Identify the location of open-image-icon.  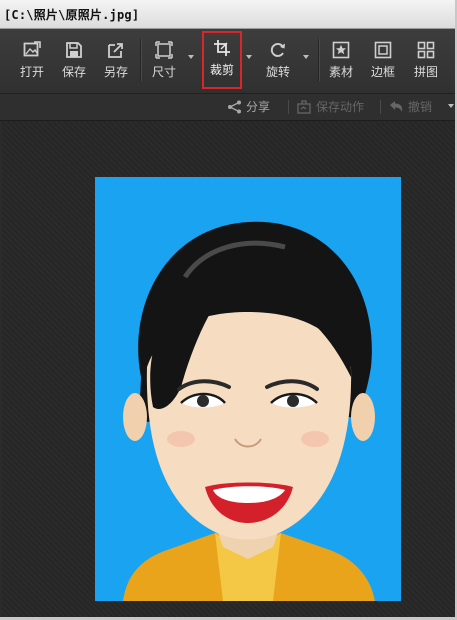
(32, 49).